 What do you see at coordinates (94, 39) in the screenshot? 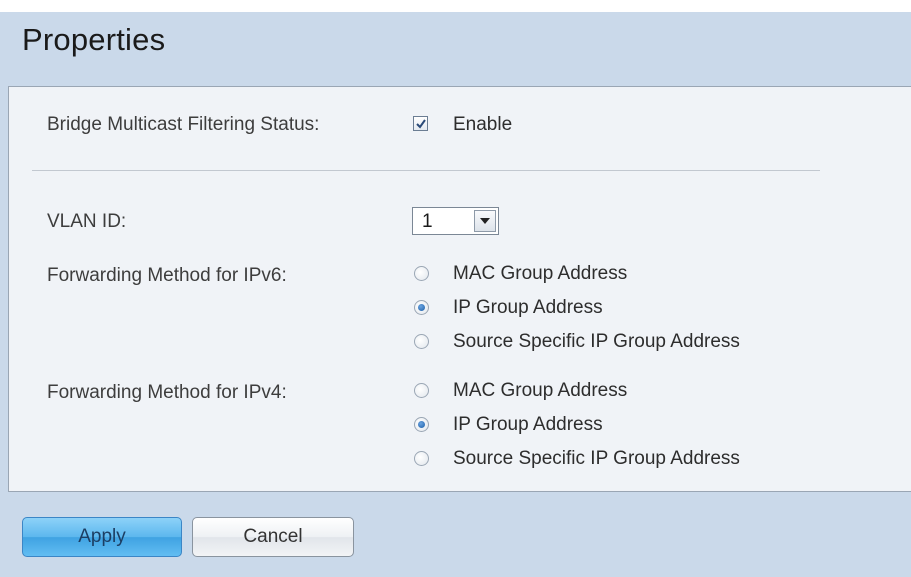
I see `page-title: Properties` at bounding box center [94, 39].